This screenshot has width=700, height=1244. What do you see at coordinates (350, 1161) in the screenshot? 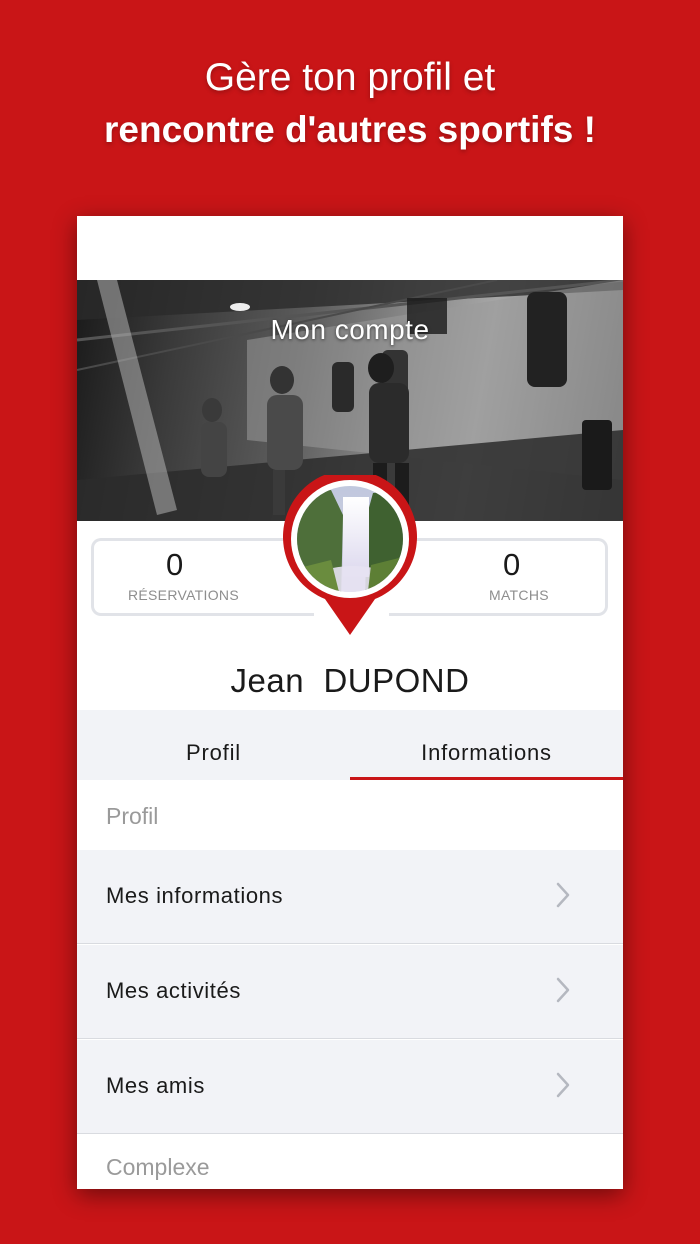
I see `section-header-complexe: Complexe` at bounding box center [350, 1161].